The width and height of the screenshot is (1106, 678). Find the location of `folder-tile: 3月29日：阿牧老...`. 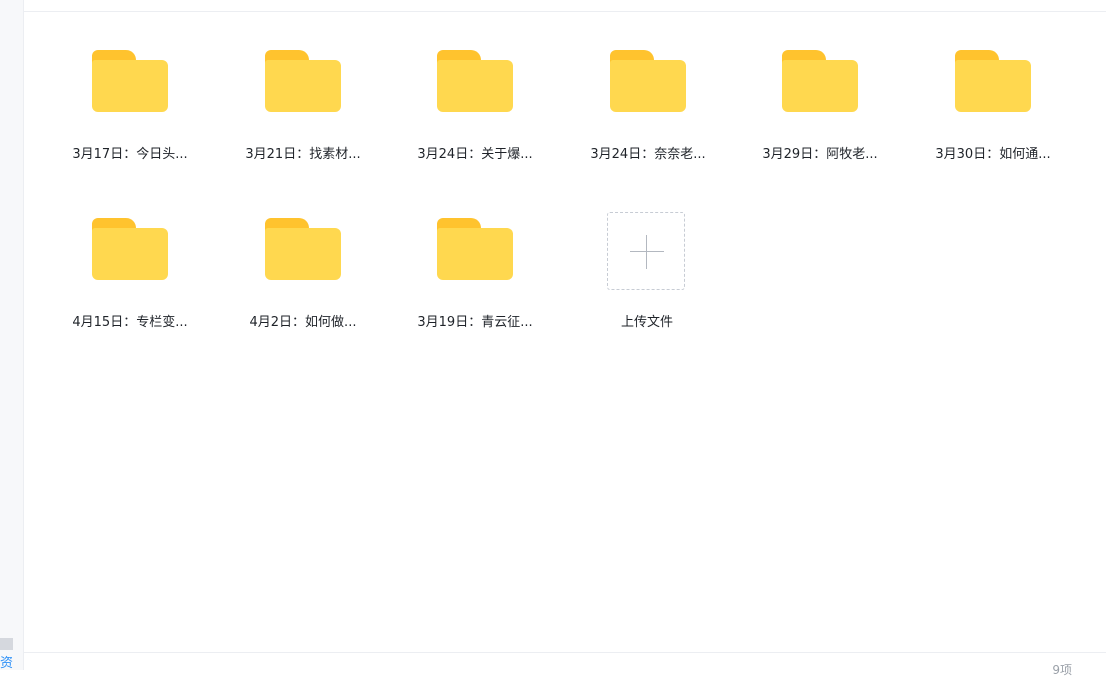

folder-tile: 3月29日：阿牧老... is located at coordinates (830, 125).